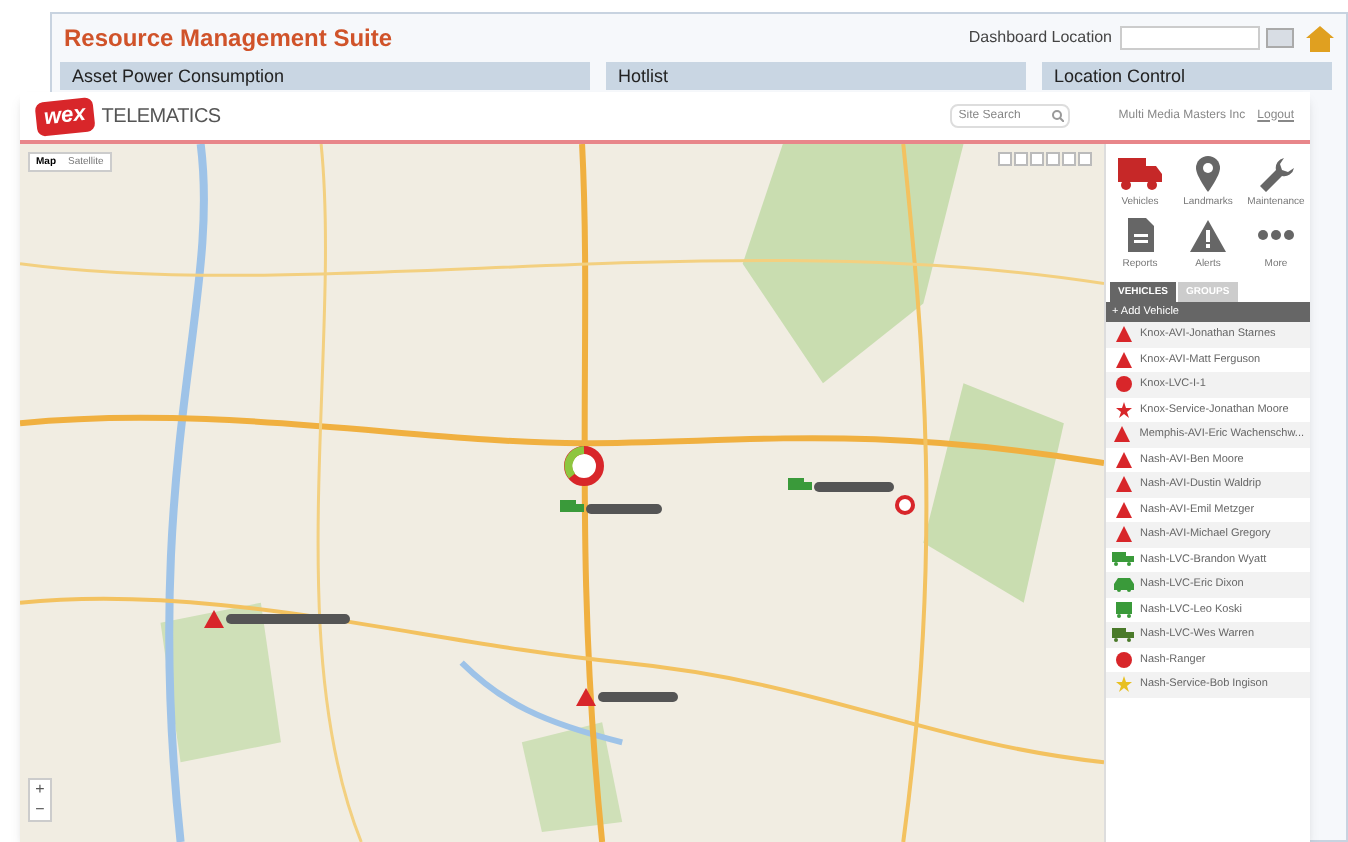  What do you see at coordinates (65, 116) in the screenshot?
I see `brand-logo: wex` at bounding box center [65, 116].